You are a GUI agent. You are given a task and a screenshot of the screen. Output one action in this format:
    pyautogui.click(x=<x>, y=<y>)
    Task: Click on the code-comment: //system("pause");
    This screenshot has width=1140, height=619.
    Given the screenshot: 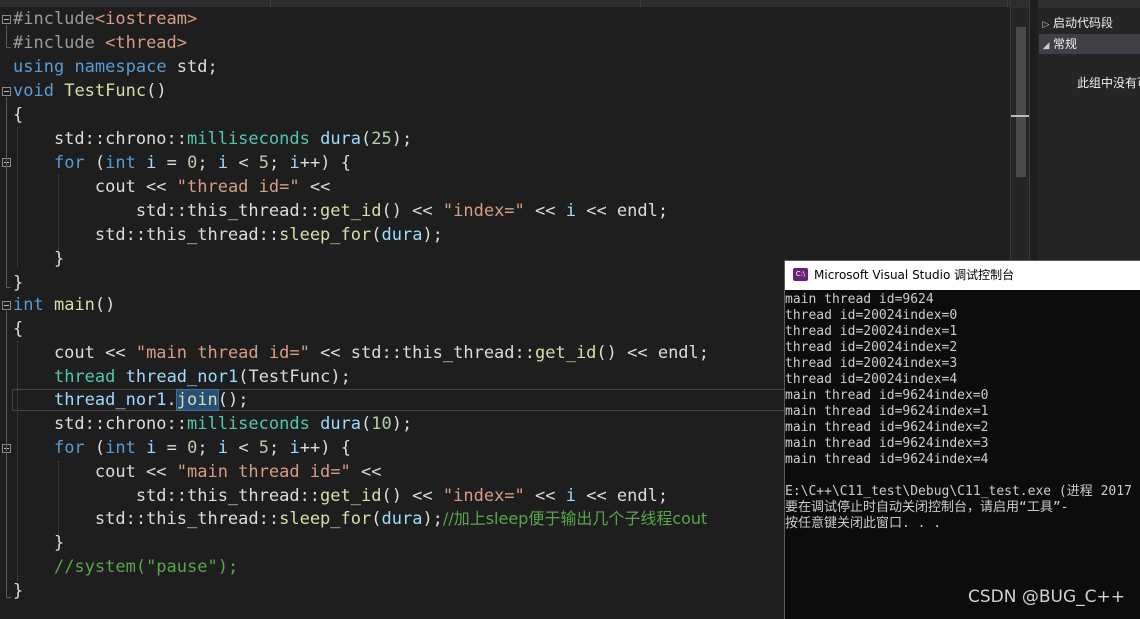 What is the action you would take?
    pyautogui.click(x=146, y=567)
    